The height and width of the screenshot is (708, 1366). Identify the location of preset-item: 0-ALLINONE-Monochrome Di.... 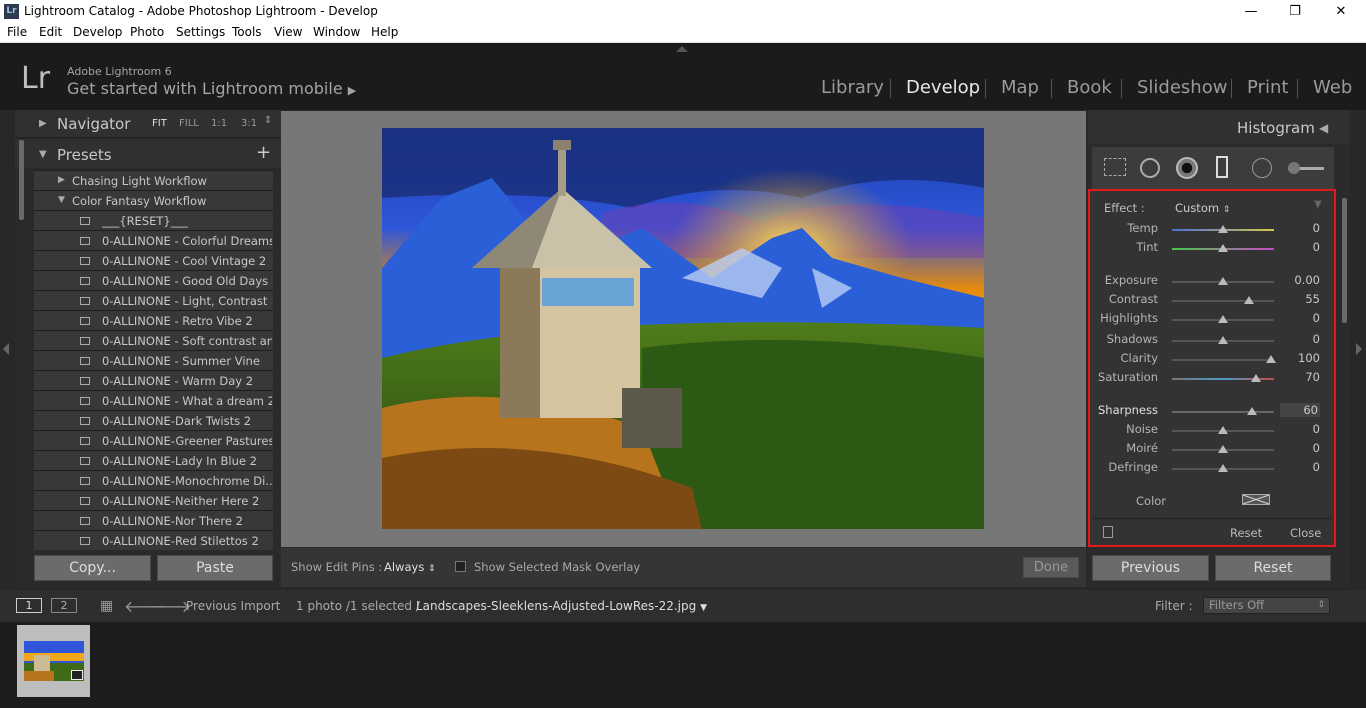
(153, 480).